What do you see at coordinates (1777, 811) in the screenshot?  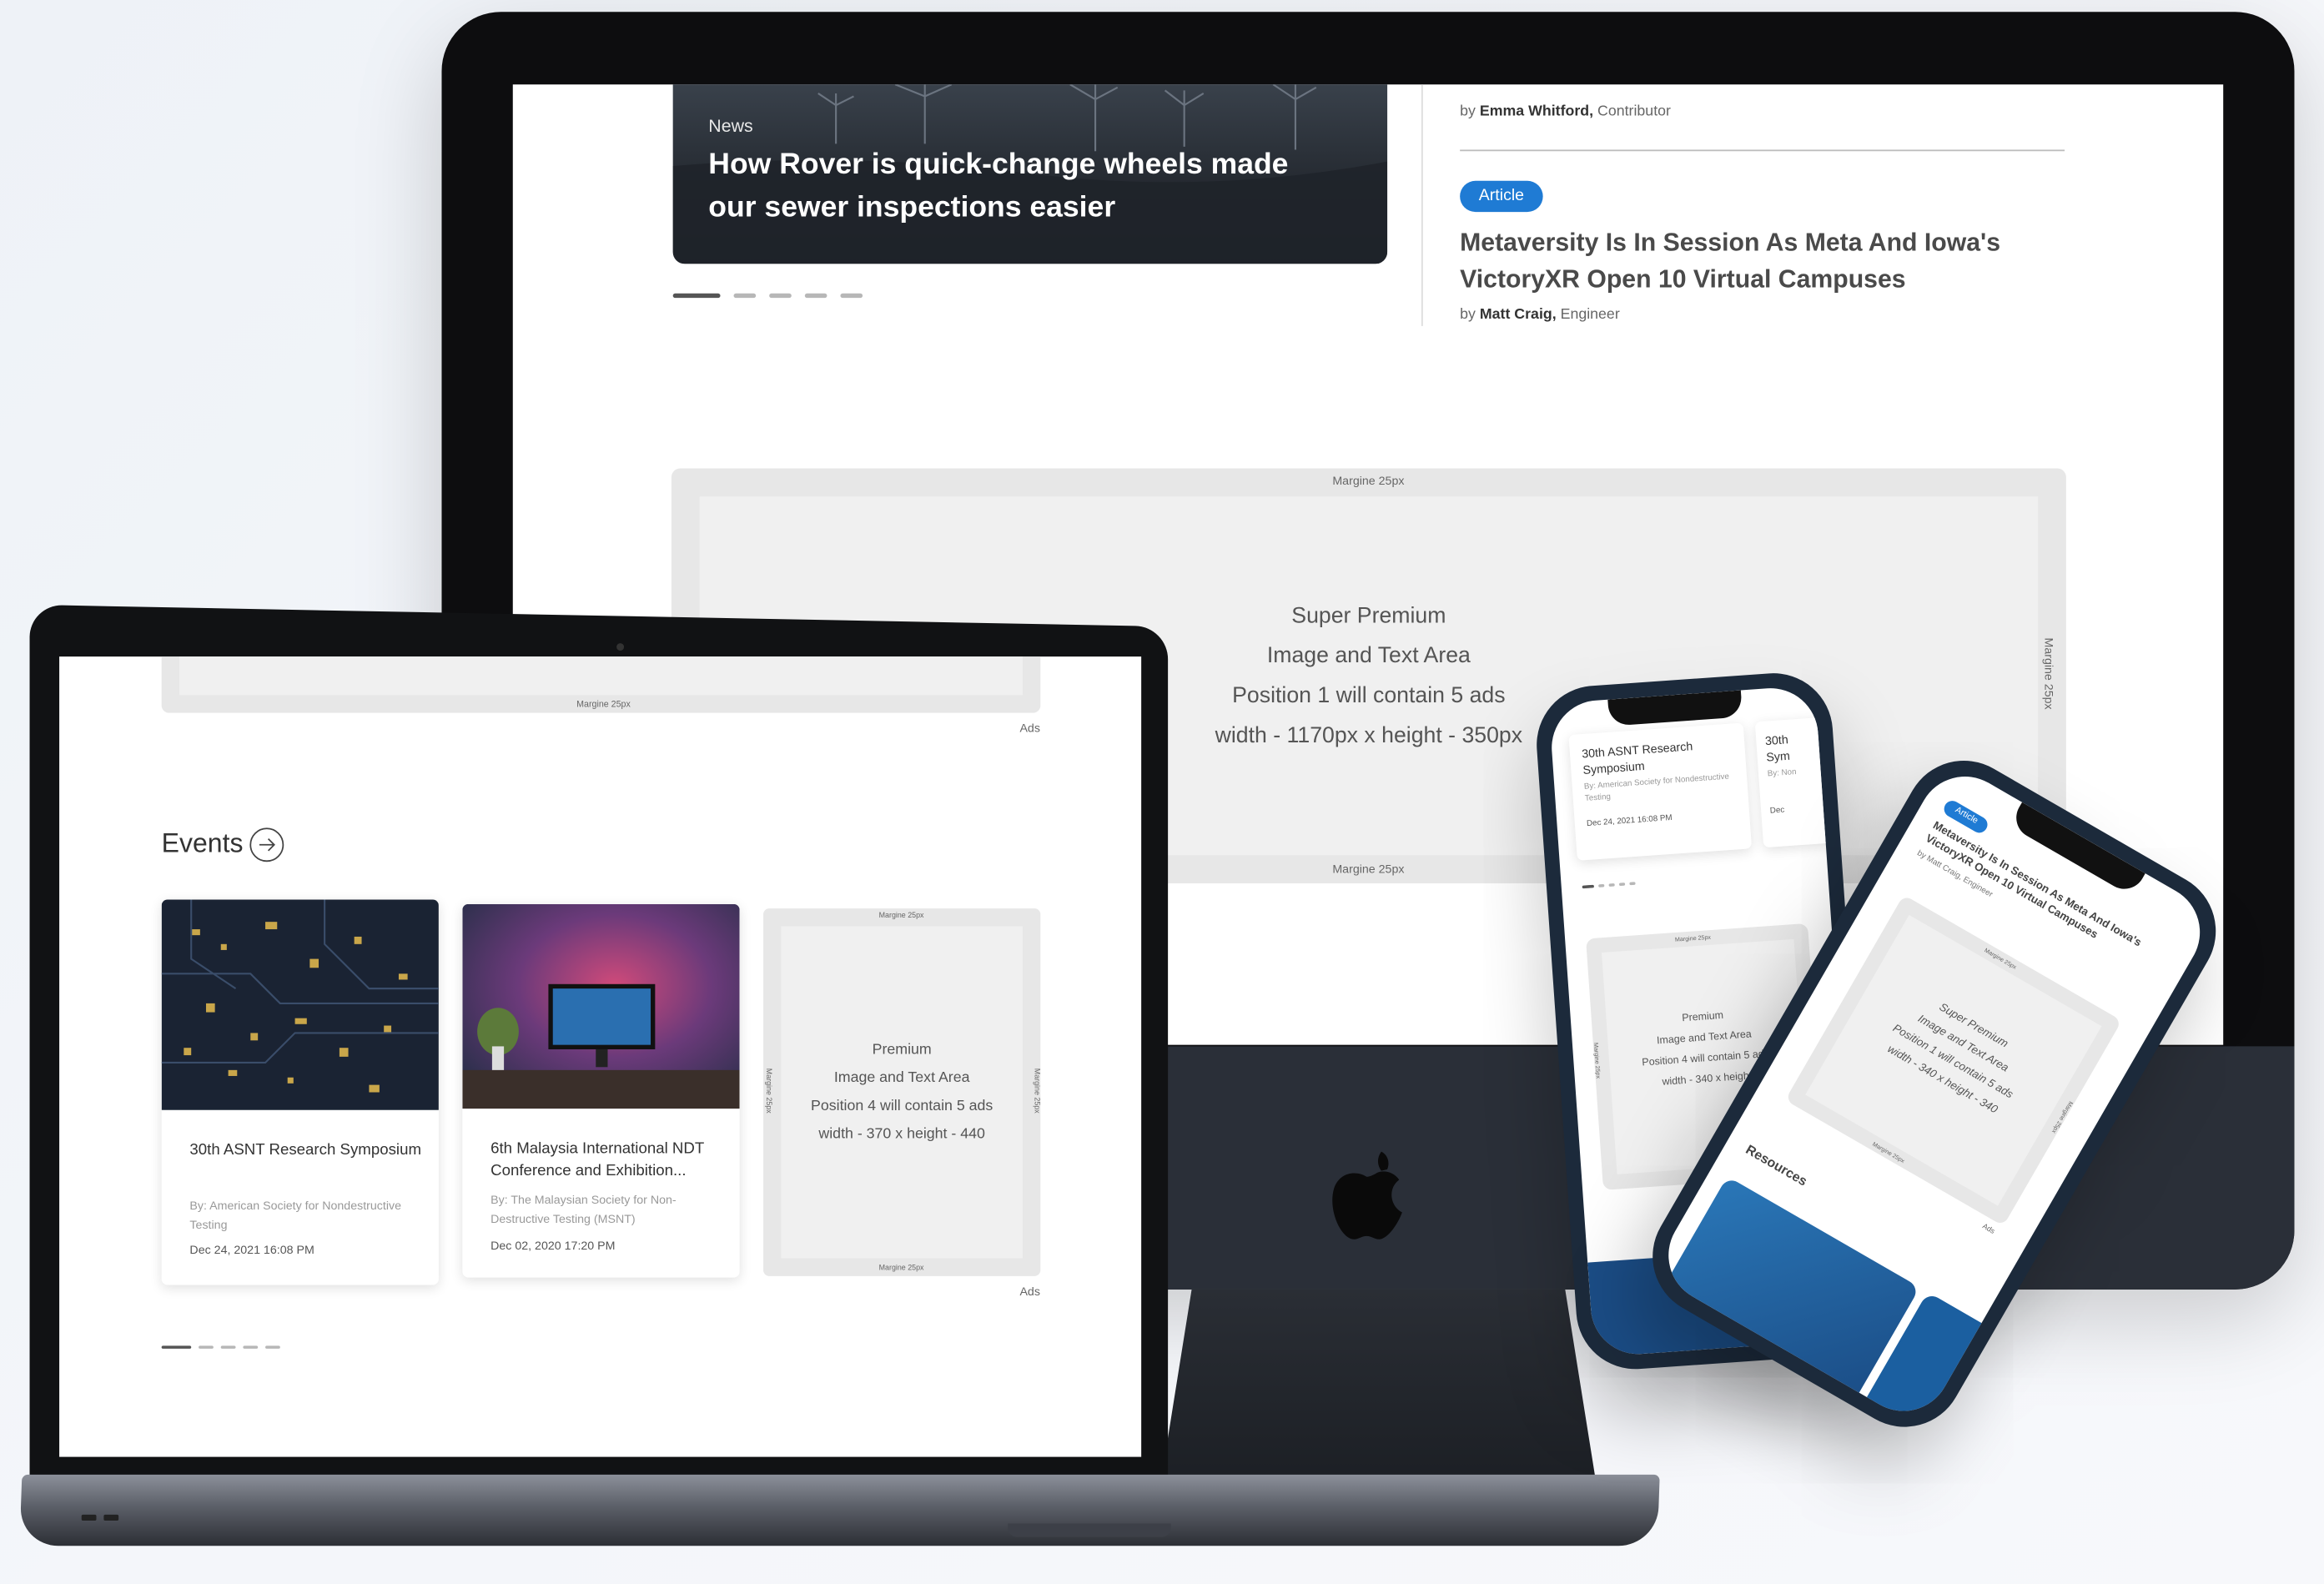 I see `event-date: Dec` at bounding box center [1777, 811].